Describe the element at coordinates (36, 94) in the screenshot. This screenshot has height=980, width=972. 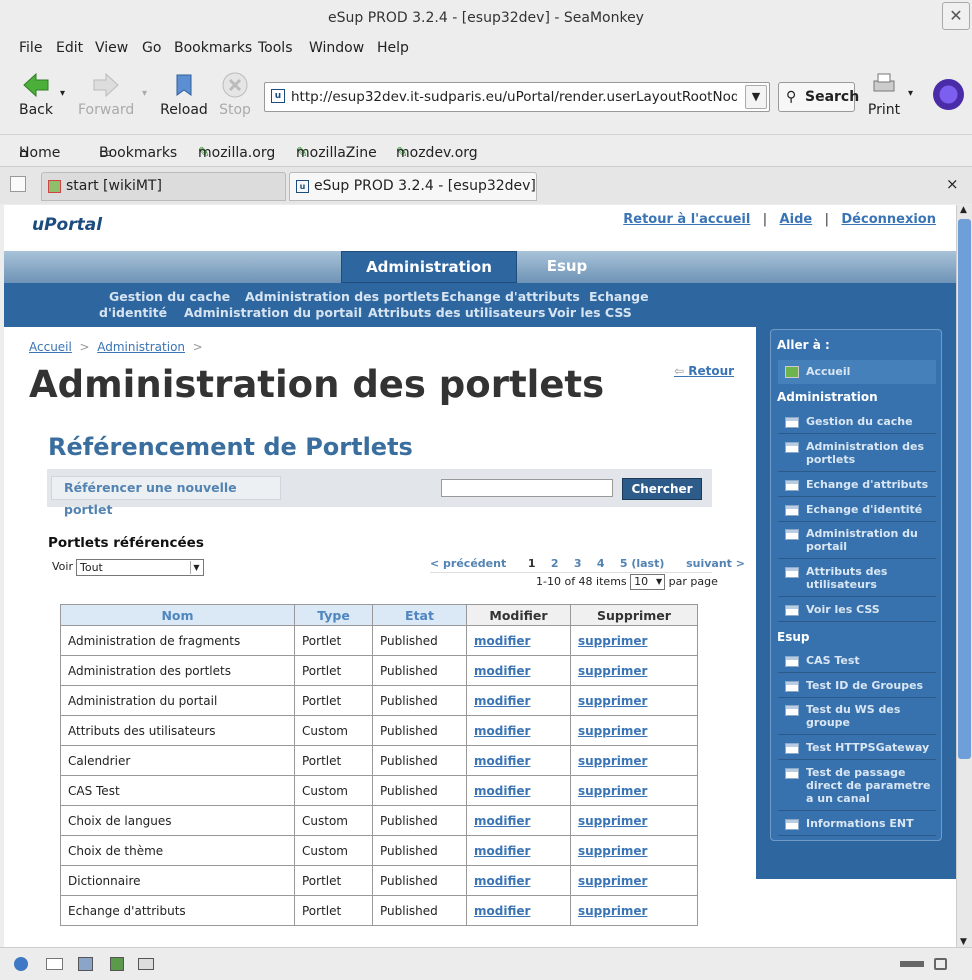
I see `back-button: Back` at that location.